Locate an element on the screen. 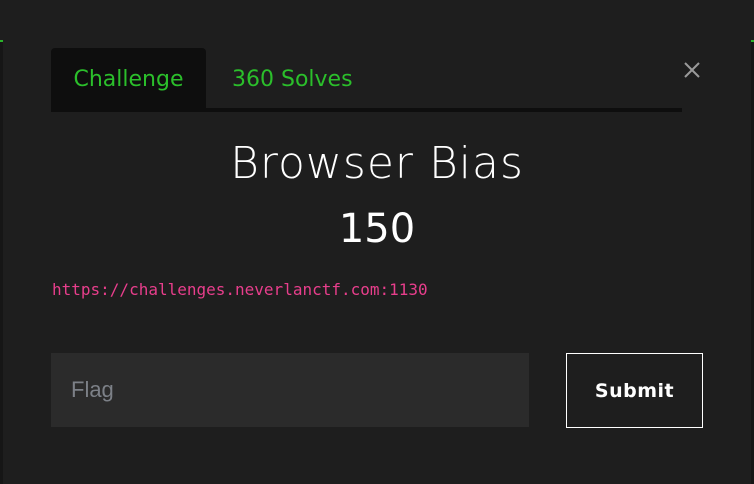 This screenshot has height=484, width=754. modal-tabs: Challenge 360 Solves is located at coordinates (366, 80).